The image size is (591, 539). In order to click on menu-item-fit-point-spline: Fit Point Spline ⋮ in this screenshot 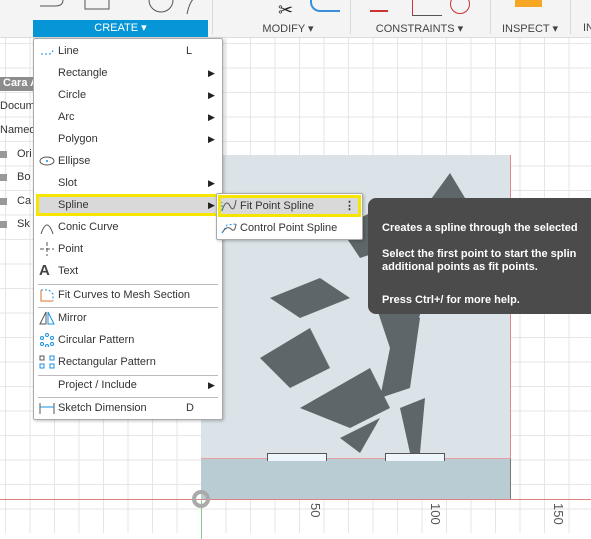, I will do `click(289, 206)`.